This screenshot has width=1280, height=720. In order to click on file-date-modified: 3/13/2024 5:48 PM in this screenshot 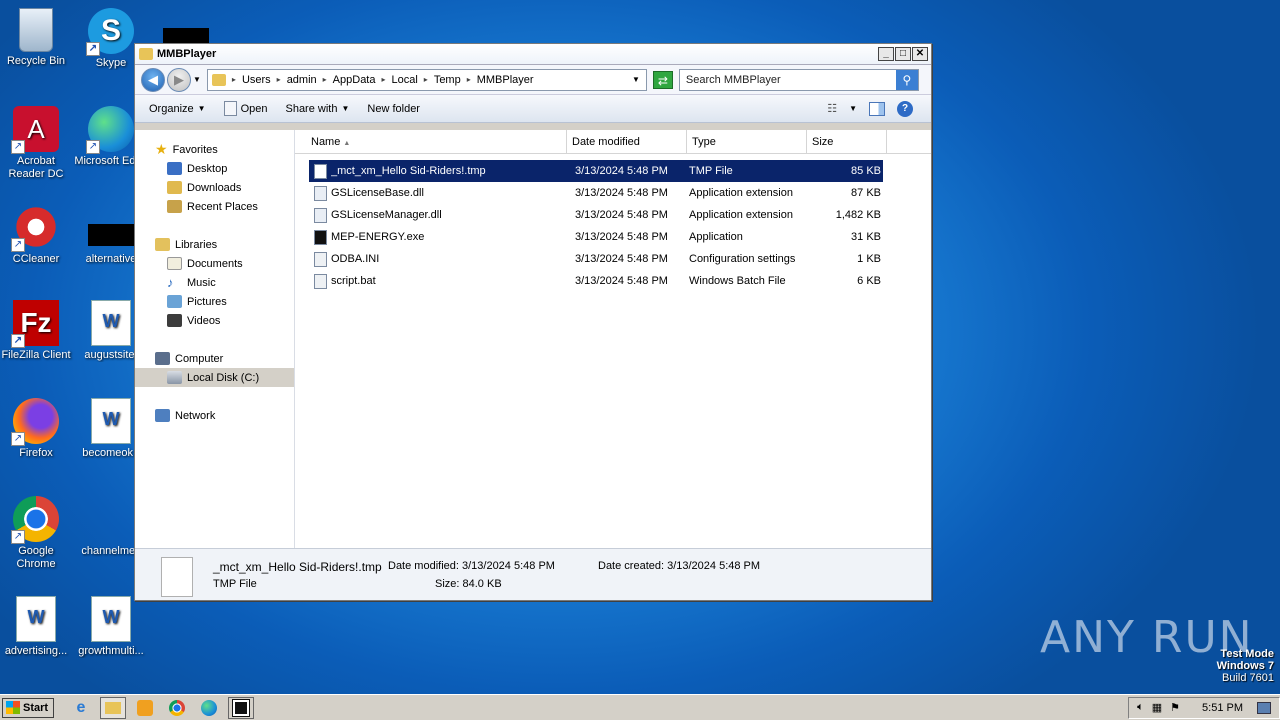, I will do `click(621, 237)`.